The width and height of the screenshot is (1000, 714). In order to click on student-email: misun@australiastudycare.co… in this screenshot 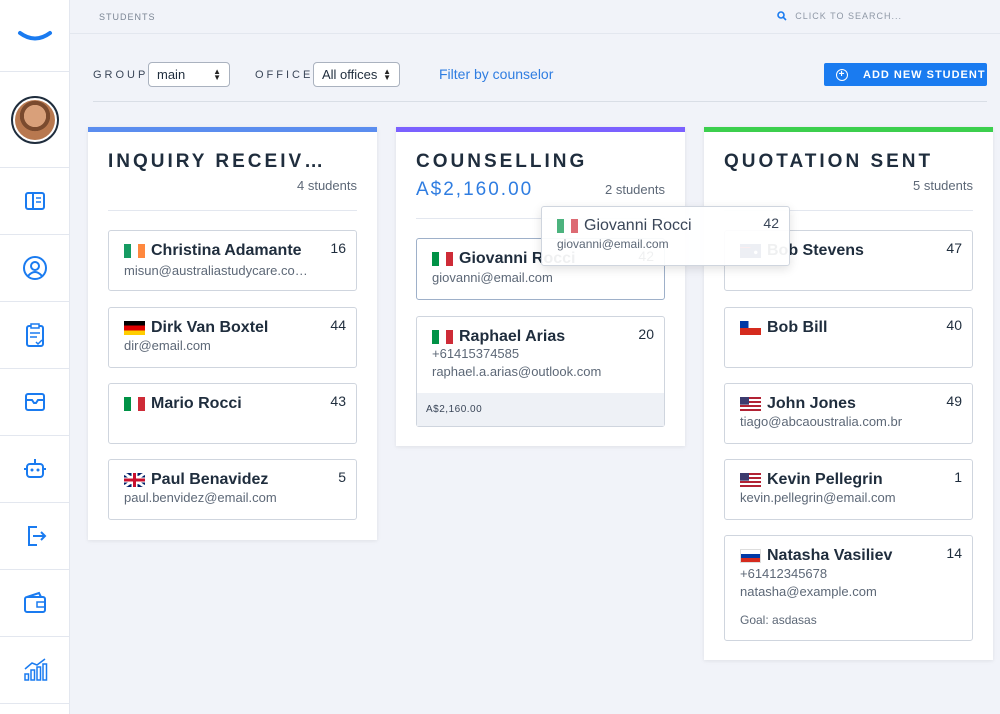, I will do `click(216, 270)`.